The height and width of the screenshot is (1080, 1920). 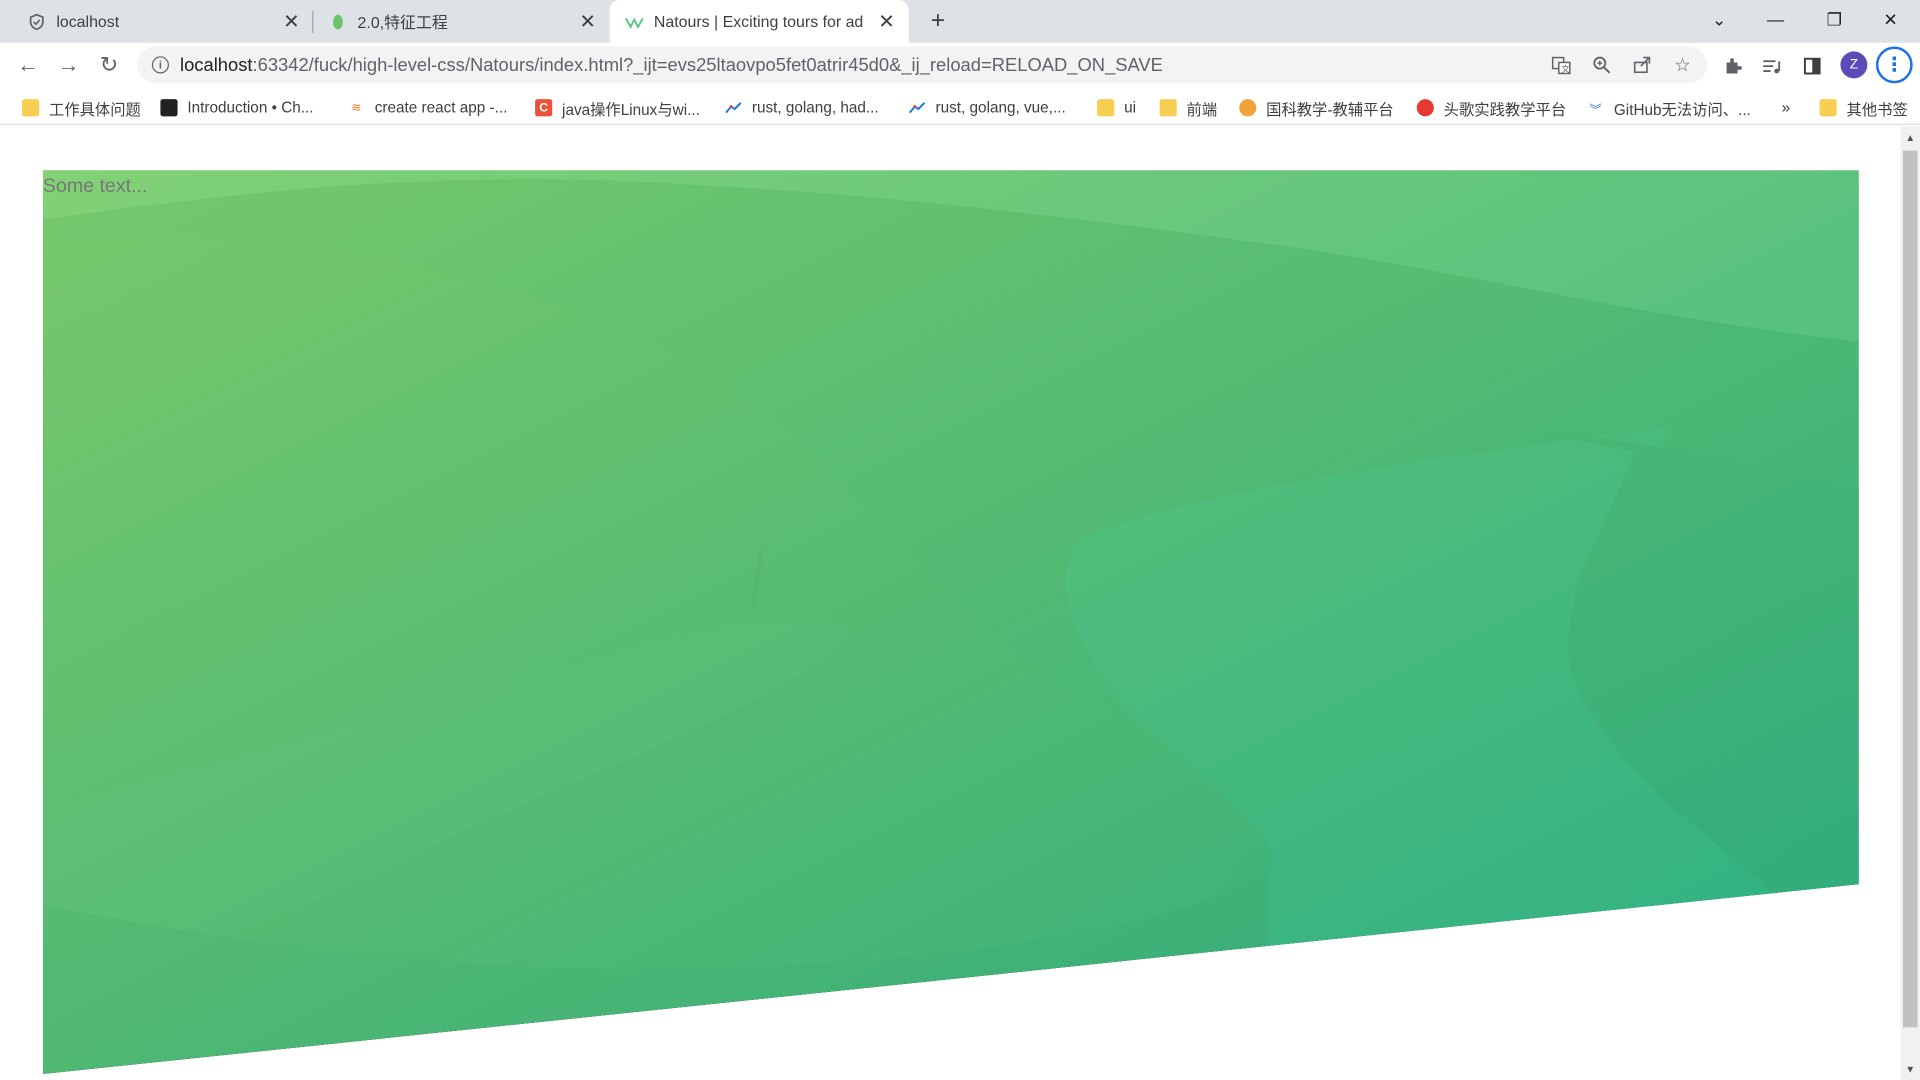 What do you see at coordinates (1330, 110) in the screenshot?
I see `bookmark-label: 国科教学-教辅平台` at bounding box center [1330, 110].